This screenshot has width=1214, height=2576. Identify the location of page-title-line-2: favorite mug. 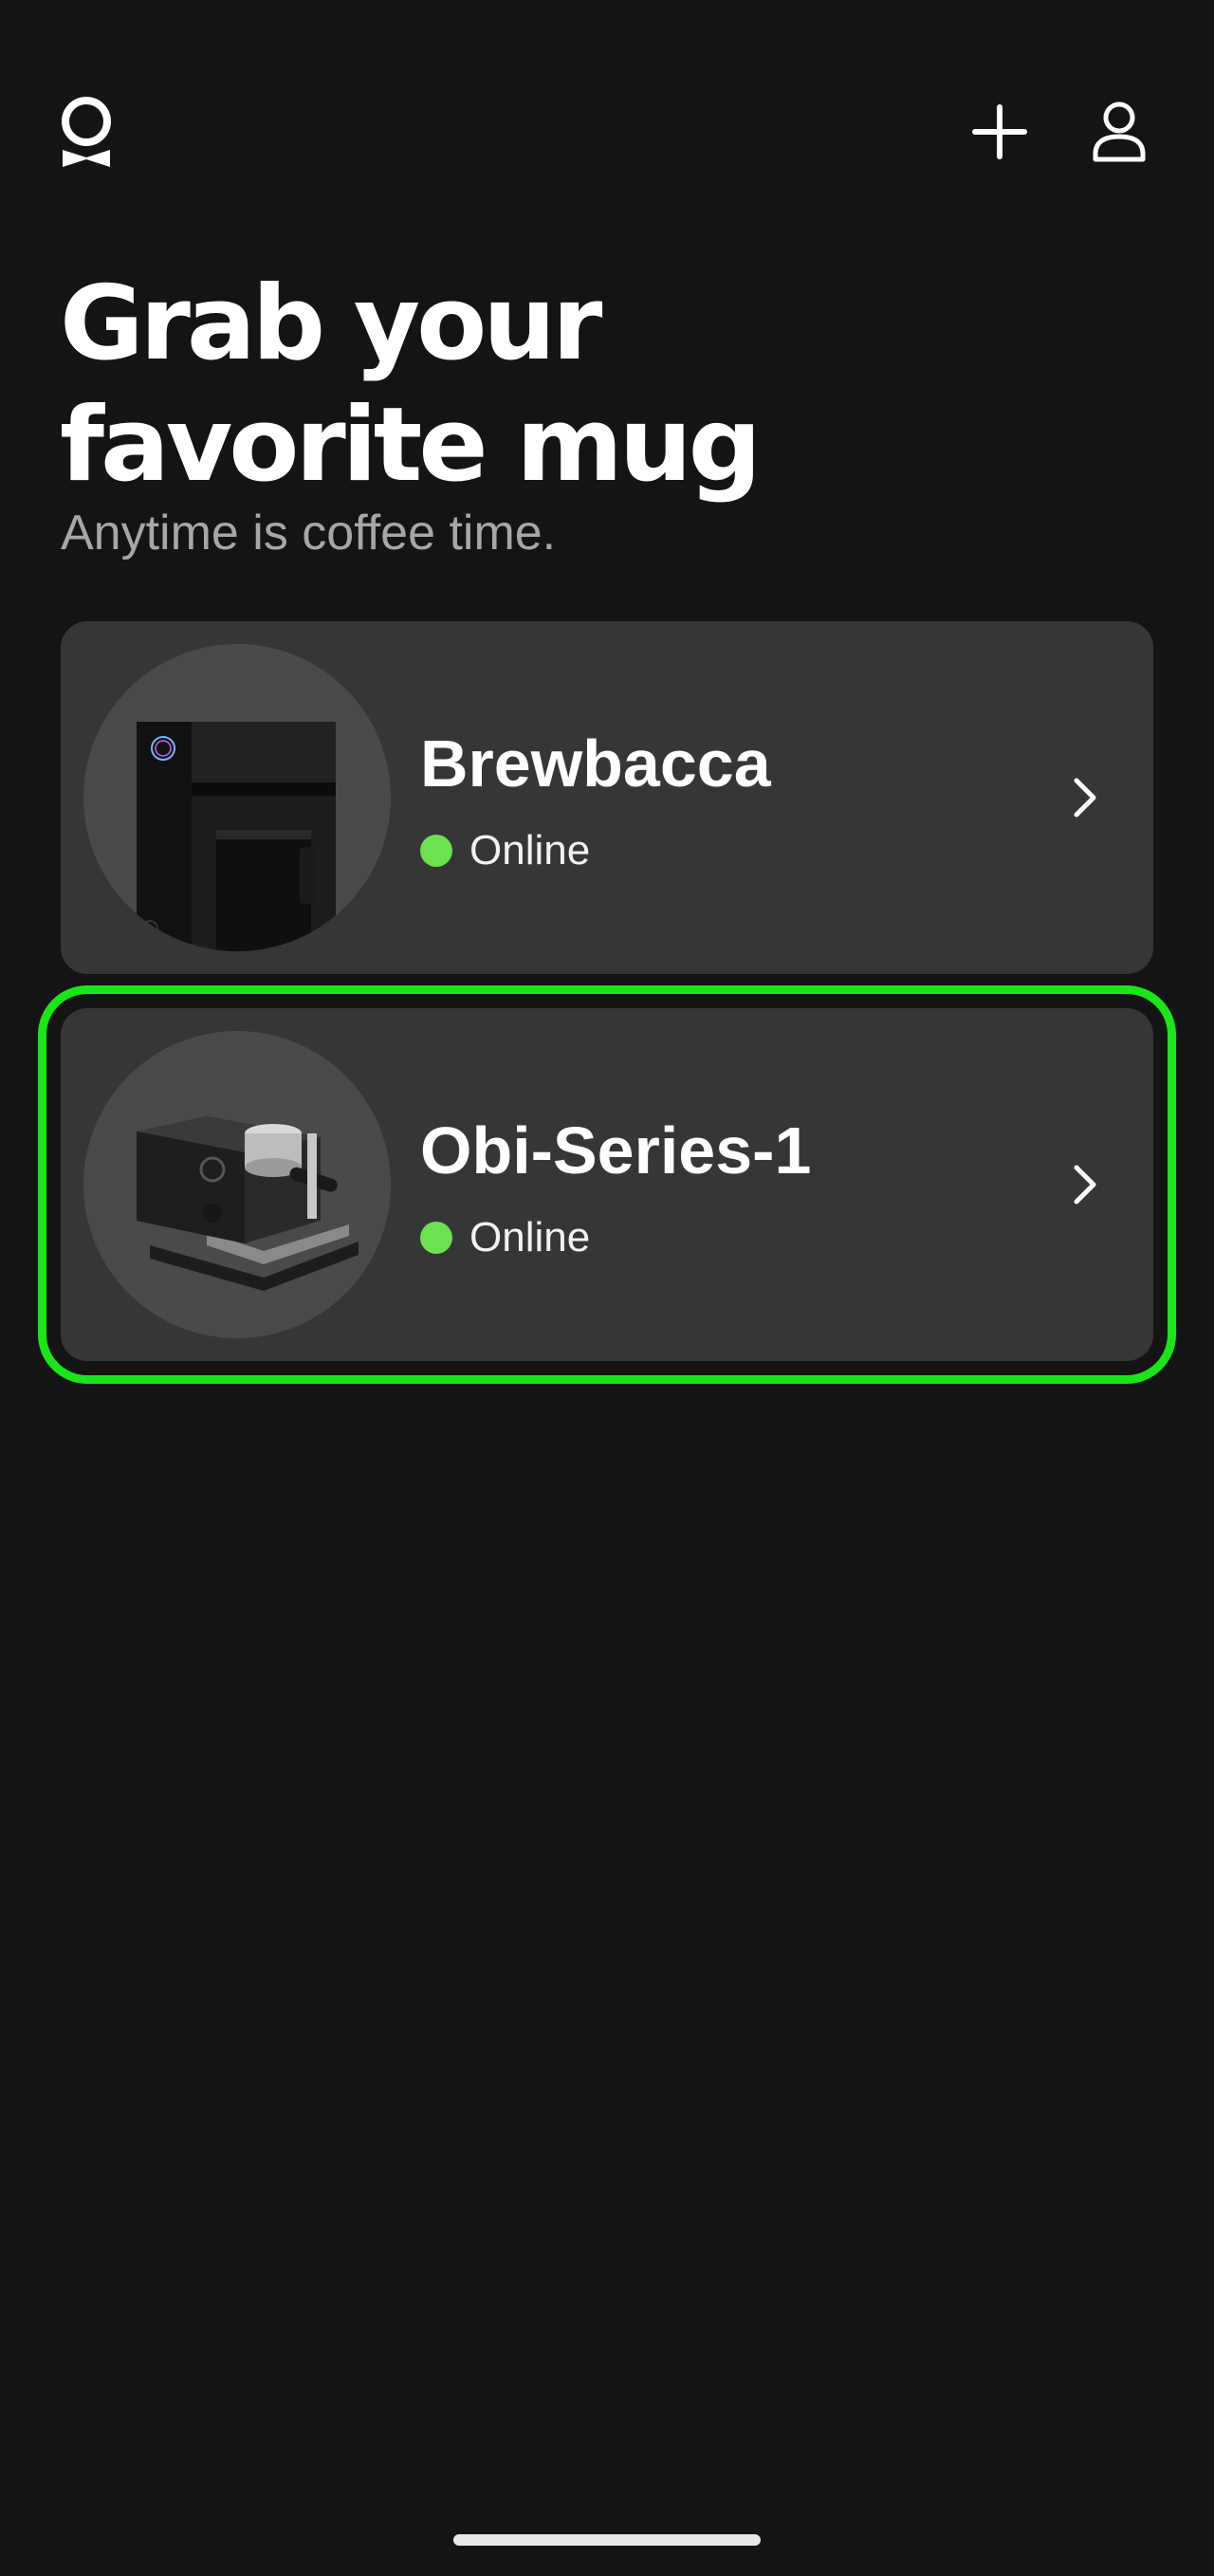
(411, 445).